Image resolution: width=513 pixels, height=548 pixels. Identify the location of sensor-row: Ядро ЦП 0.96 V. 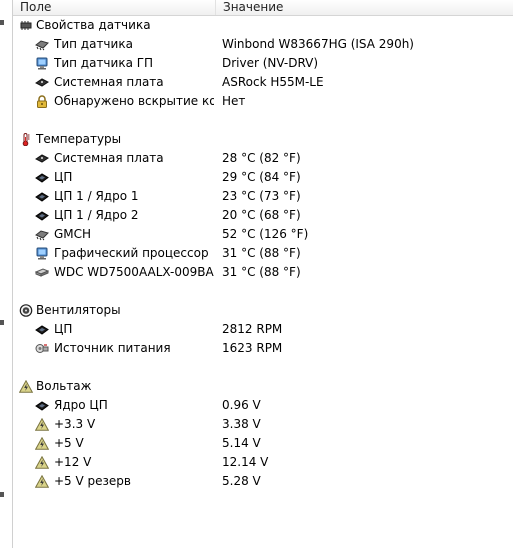
(263, 405).